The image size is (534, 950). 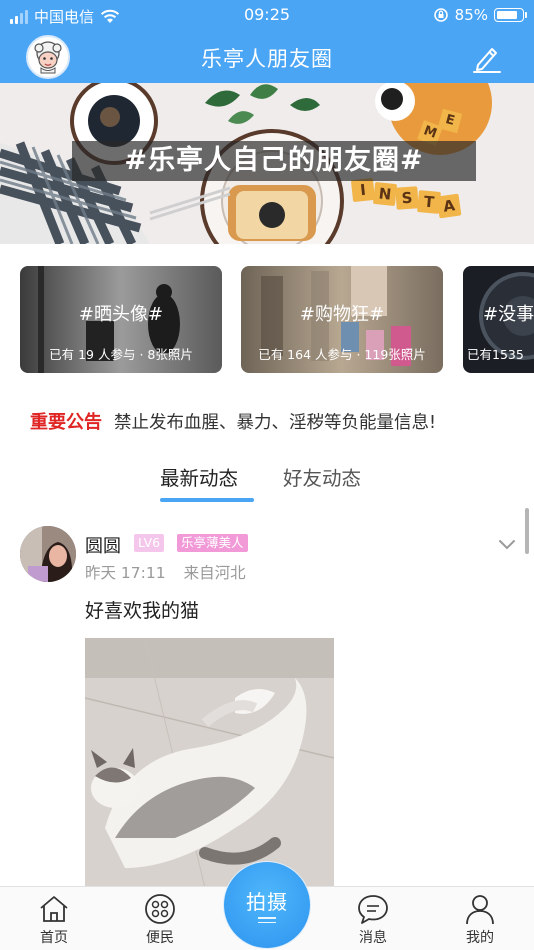 What do you see at coordinates (125, 573) in the screenshot?
I see `post-time: 昨天 17:11` at bounding box center [125, 573].